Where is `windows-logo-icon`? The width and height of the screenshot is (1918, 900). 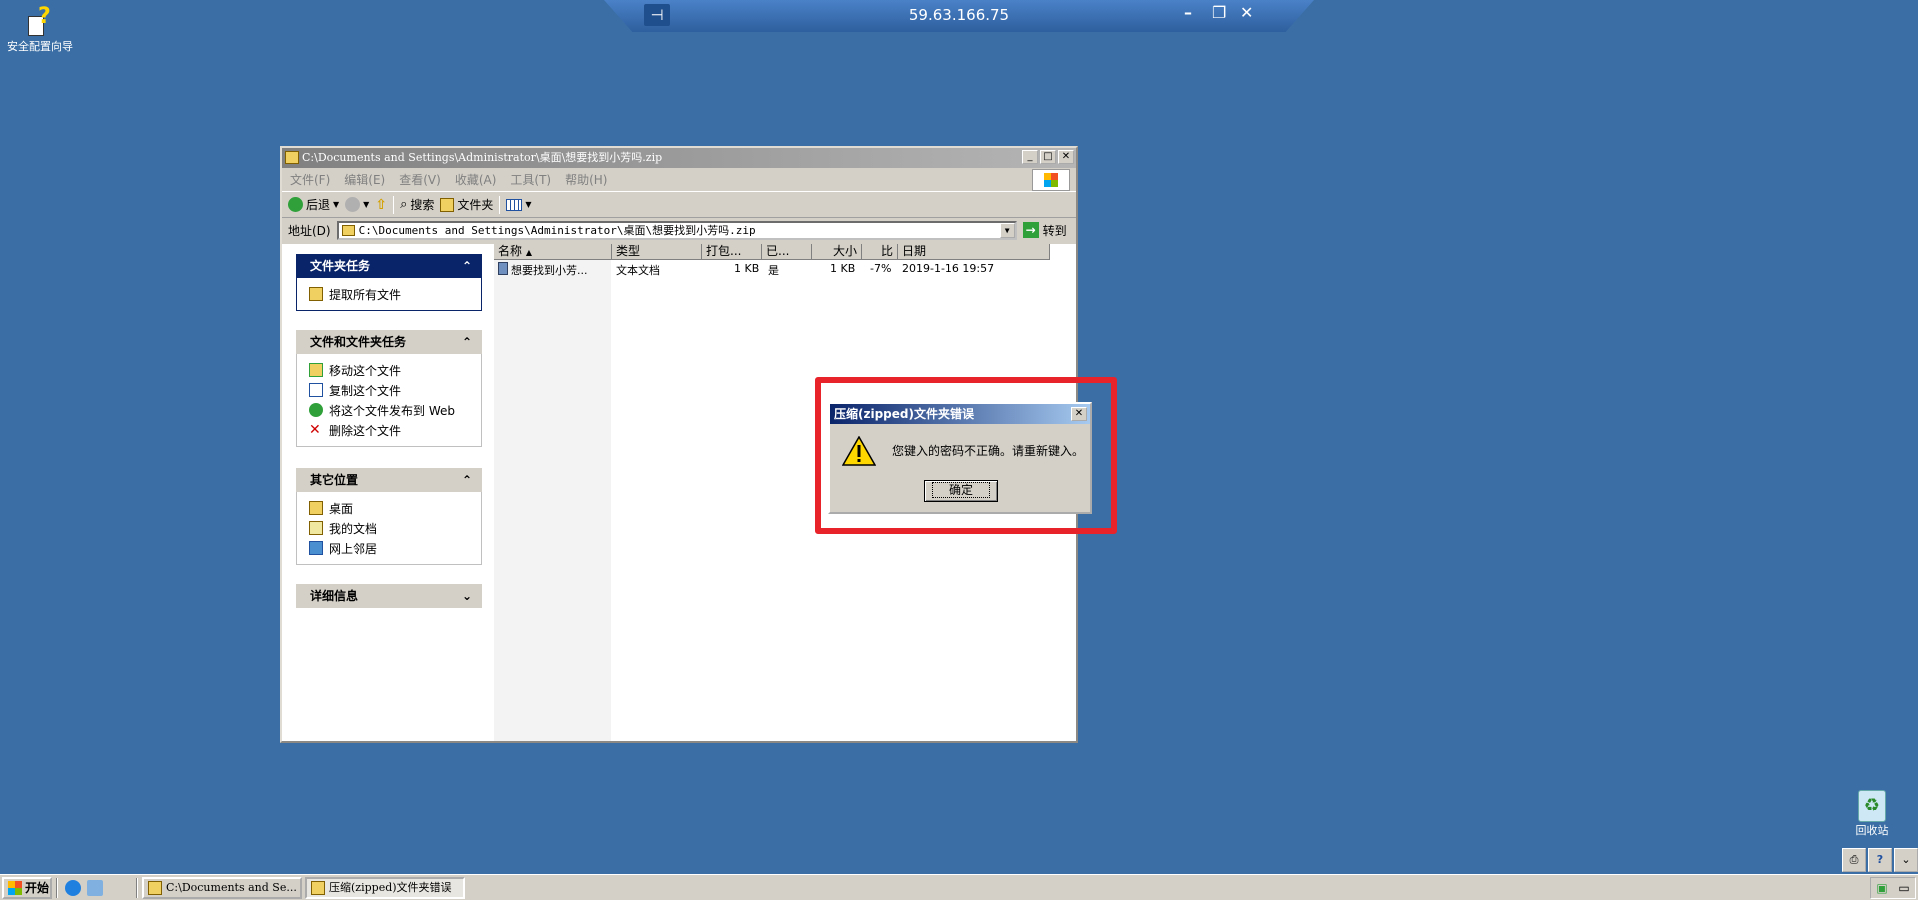 windows-logo-icon is located at coordinates (1051, 180).